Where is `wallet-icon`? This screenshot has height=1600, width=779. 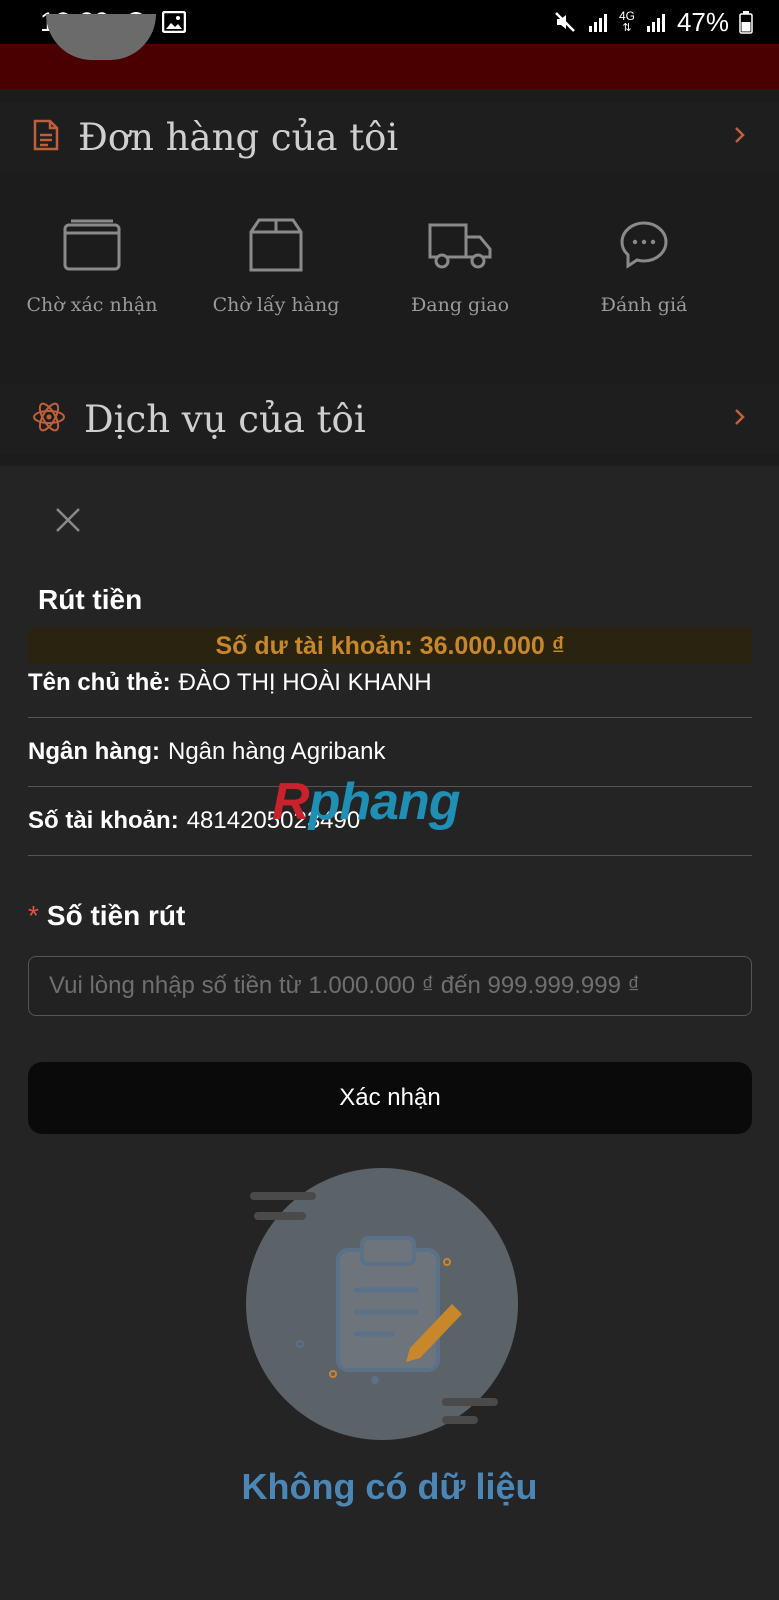
wallet-icon is located at coordinates (92, 245).